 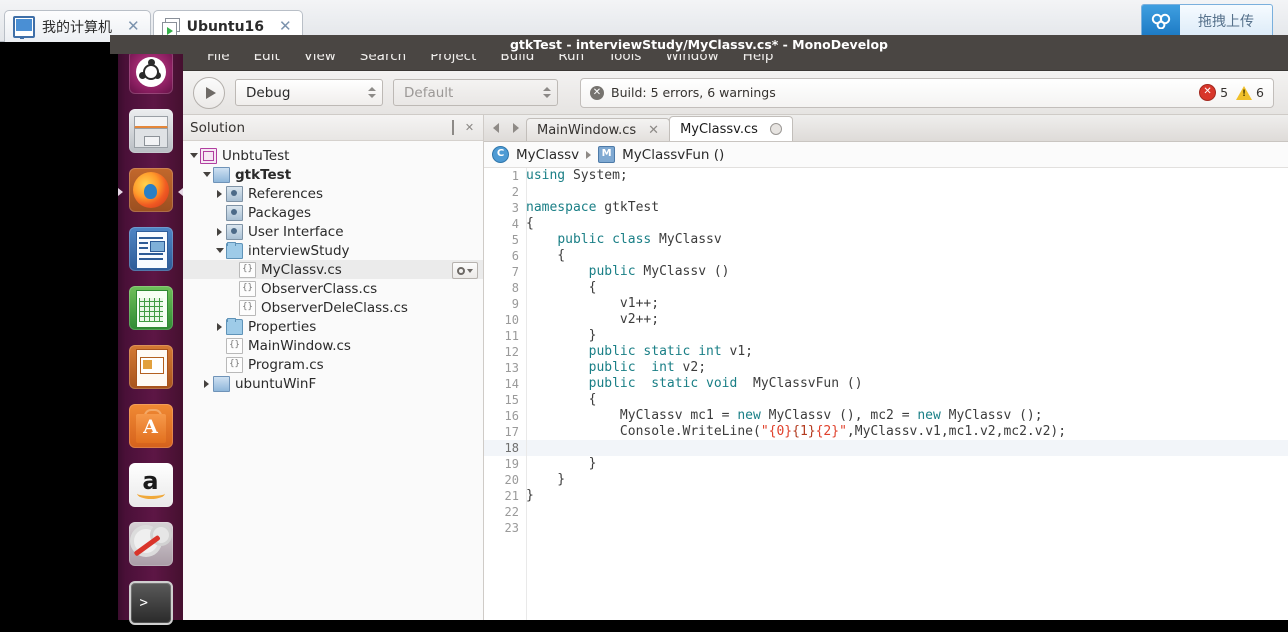 I want to click on browser-tab-label: 我的计算机, so click(x=77, y=27).